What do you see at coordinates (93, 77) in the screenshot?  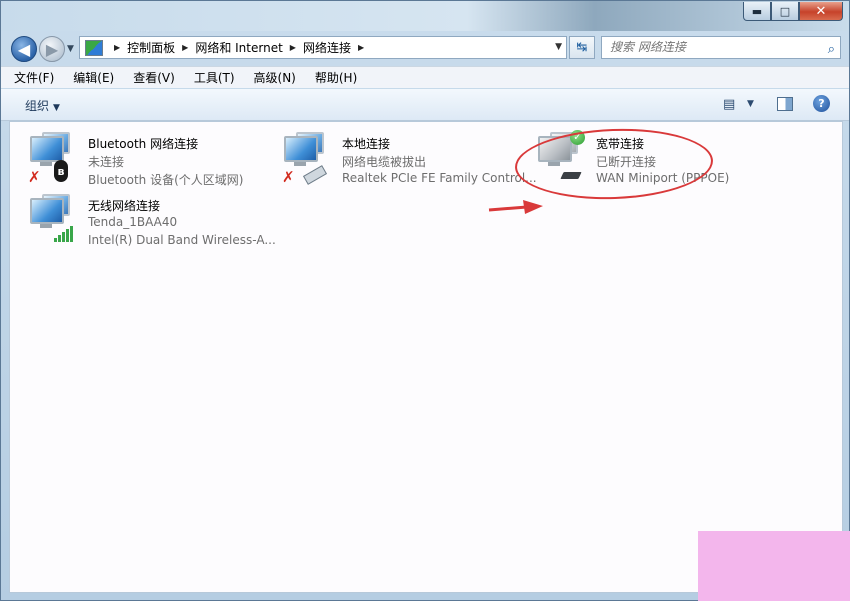 I see `menu-edit: 编辑(E)` at bounding box center [93, 77].